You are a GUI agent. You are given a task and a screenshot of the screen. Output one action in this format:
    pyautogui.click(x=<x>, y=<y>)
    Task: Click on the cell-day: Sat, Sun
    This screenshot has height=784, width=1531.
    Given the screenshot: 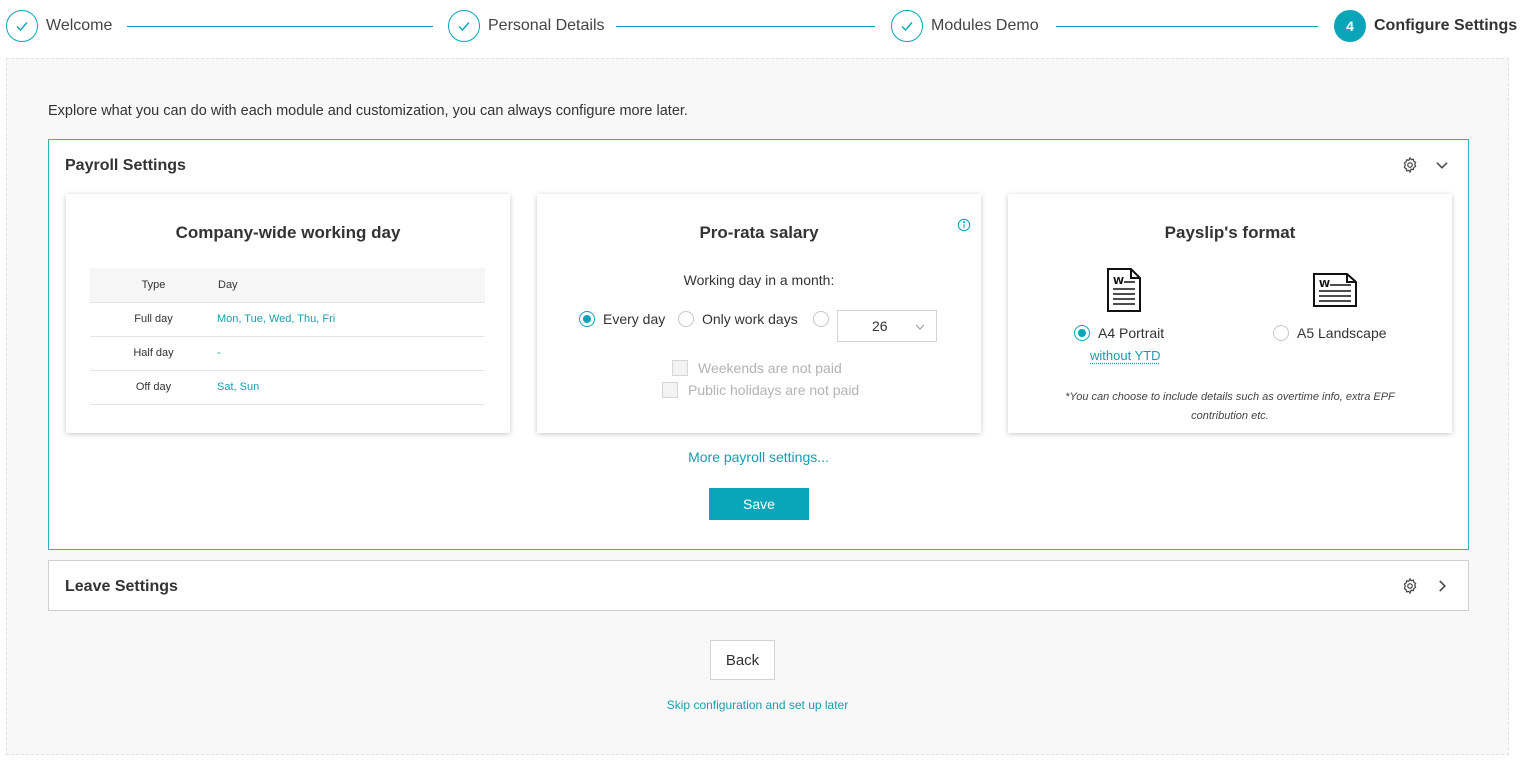 What is the action you would take?
    pyautogui.click(x=351, y=387)
    